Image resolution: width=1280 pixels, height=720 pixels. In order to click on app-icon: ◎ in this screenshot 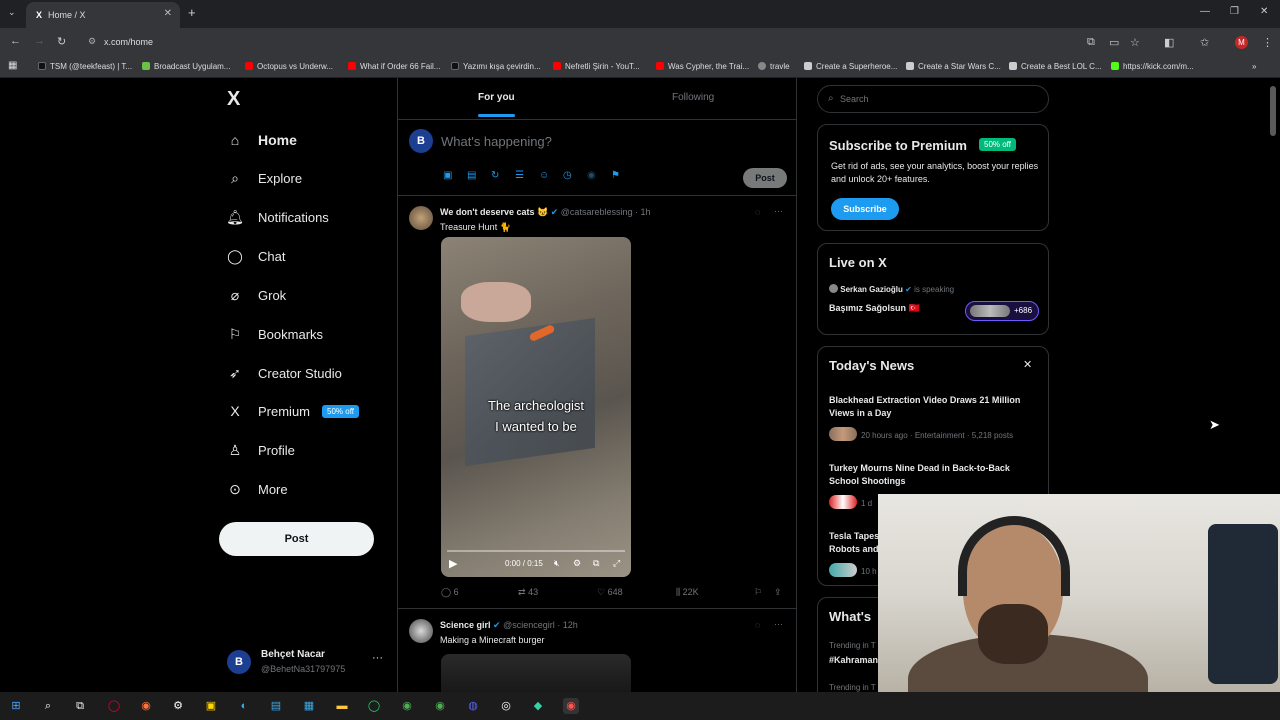, I will do `click(506, 706)`.